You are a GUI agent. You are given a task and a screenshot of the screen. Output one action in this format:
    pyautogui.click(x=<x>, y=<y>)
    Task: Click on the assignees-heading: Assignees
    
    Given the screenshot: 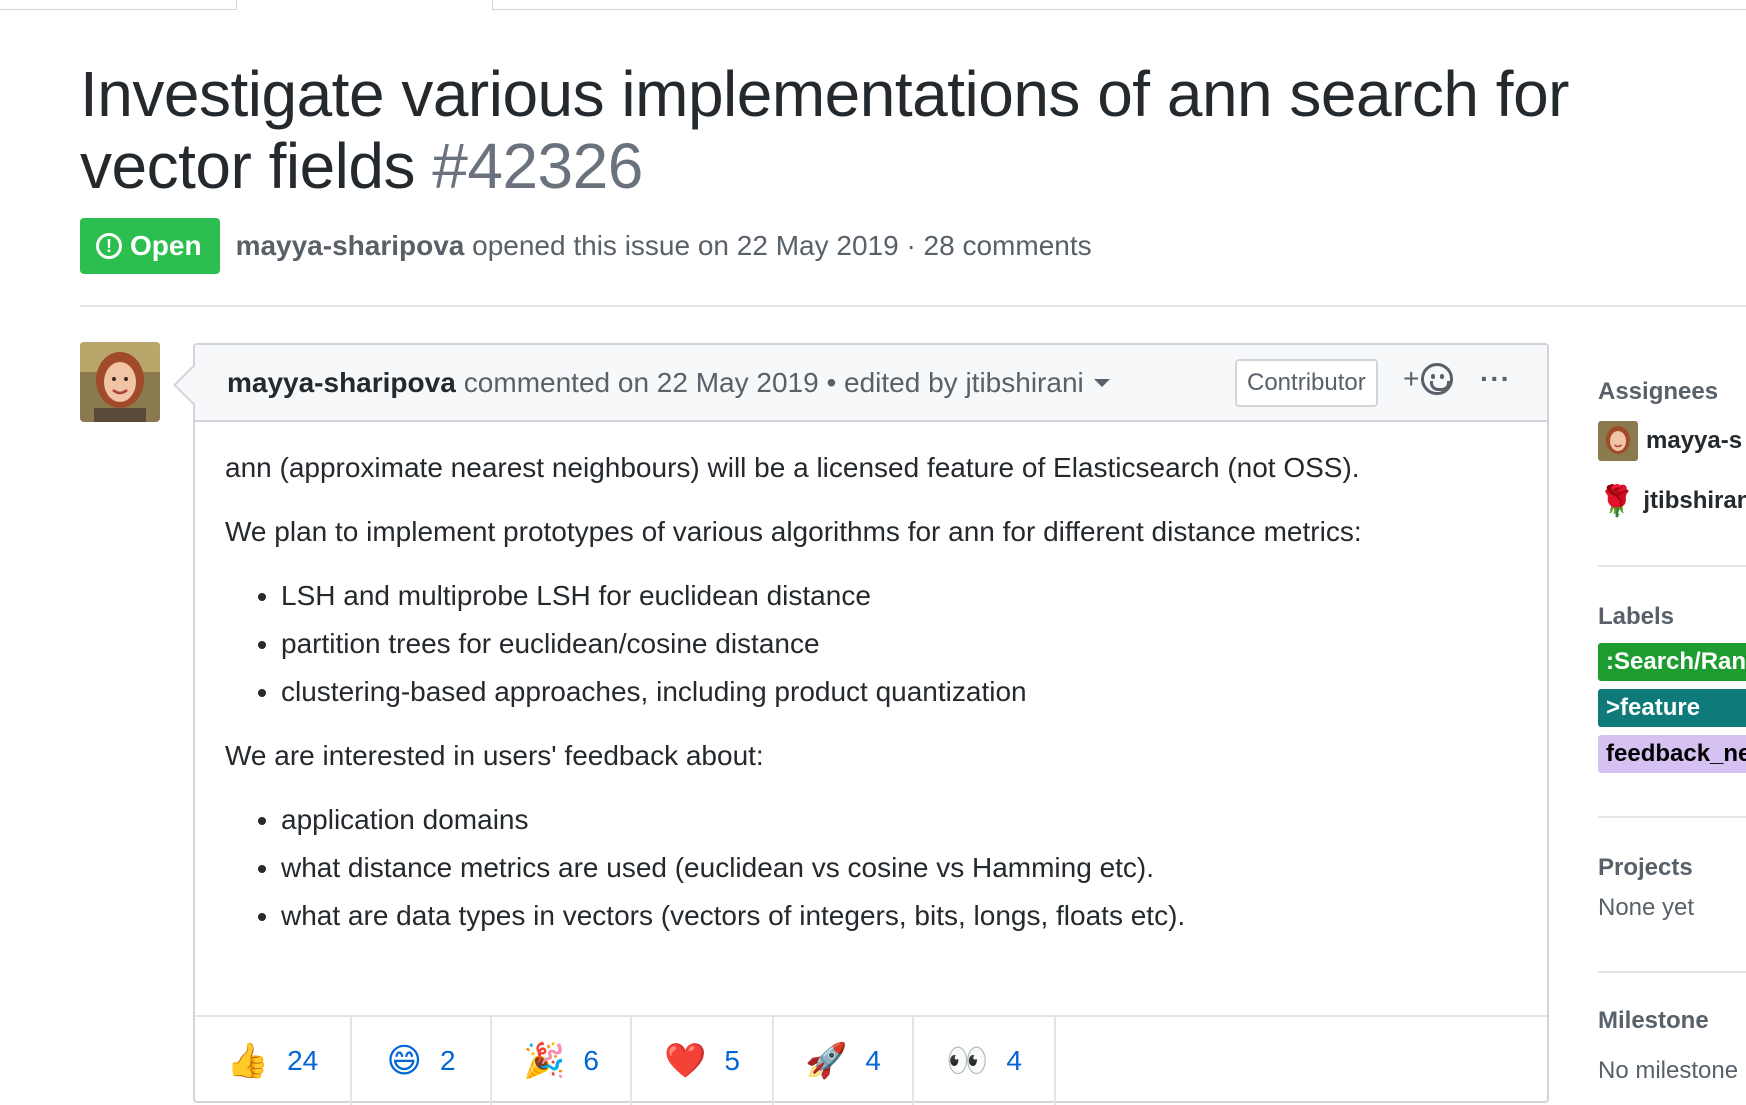 What is the action you would take?
    pyautogui.click(x=1672, y=392)
    